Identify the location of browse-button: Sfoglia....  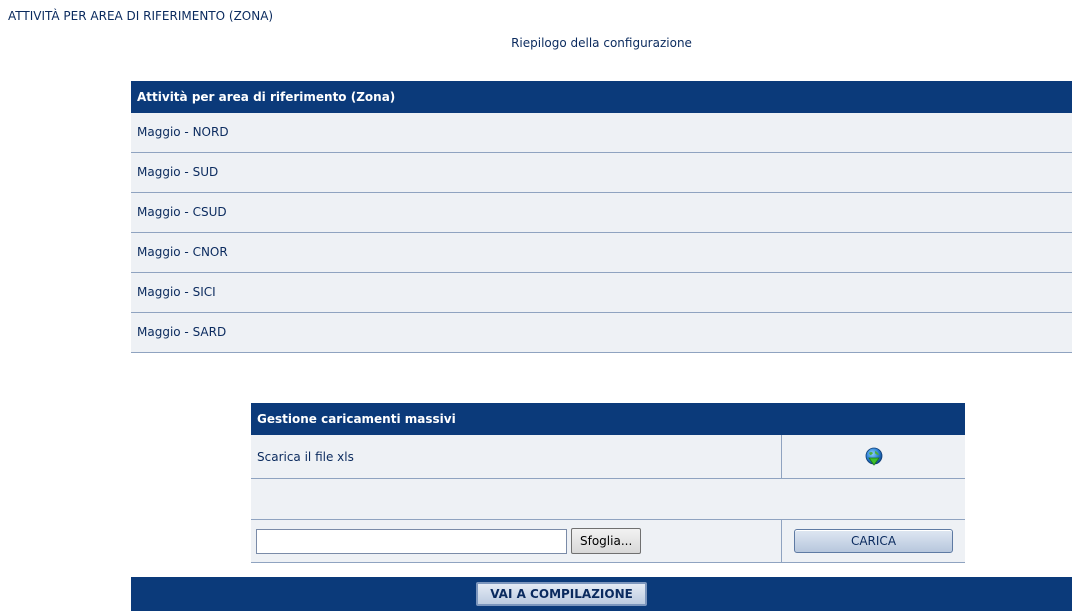
(606, 541).